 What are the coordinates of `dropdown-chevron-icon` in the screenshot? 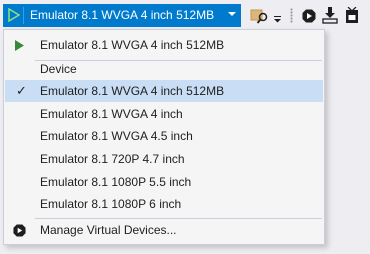 It's located at (232, 14).